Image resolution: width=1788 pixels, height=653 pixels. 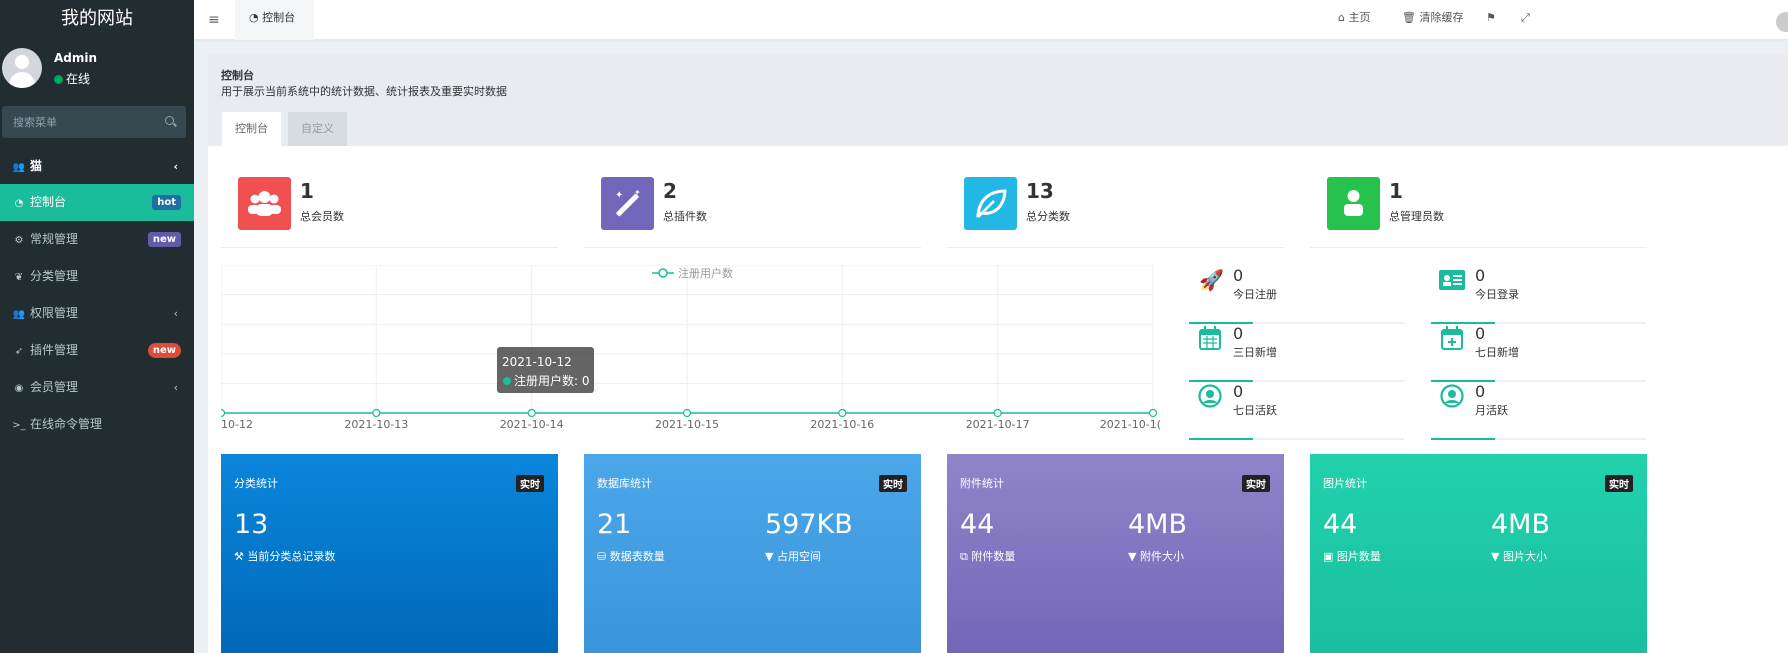 What do you see at coordinates (169, 120) in the screenshot?
I see `search-icon` at bounding box center [169, 120].